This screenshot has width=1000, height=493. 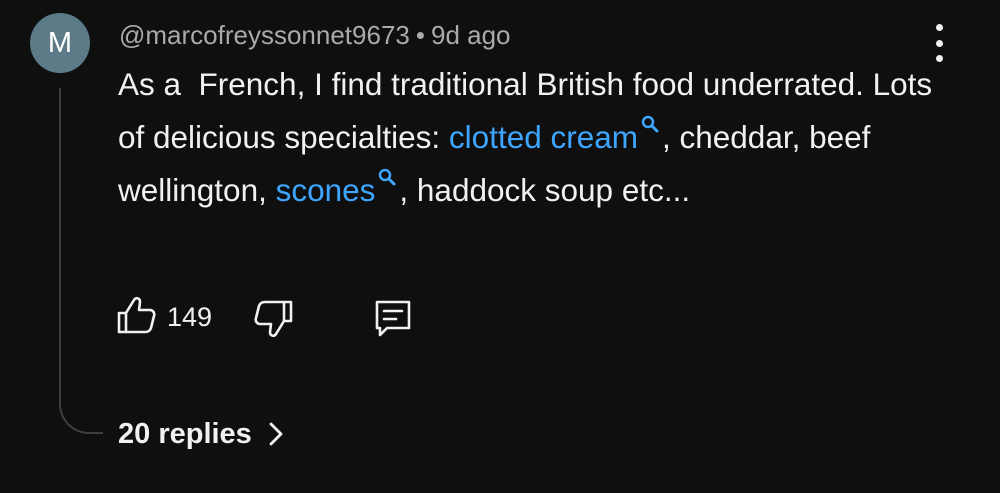 I want to click on vertical-ellipsis-icon, so click(x=939, y=27).